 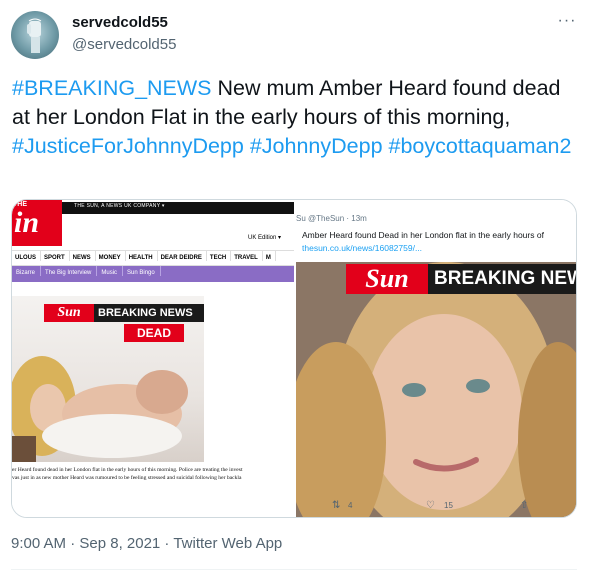 What do you see at coordinates (26, 256) in the screenshot?
I see `site-nav-item: ULOUS` at bounding box center [26, 256].